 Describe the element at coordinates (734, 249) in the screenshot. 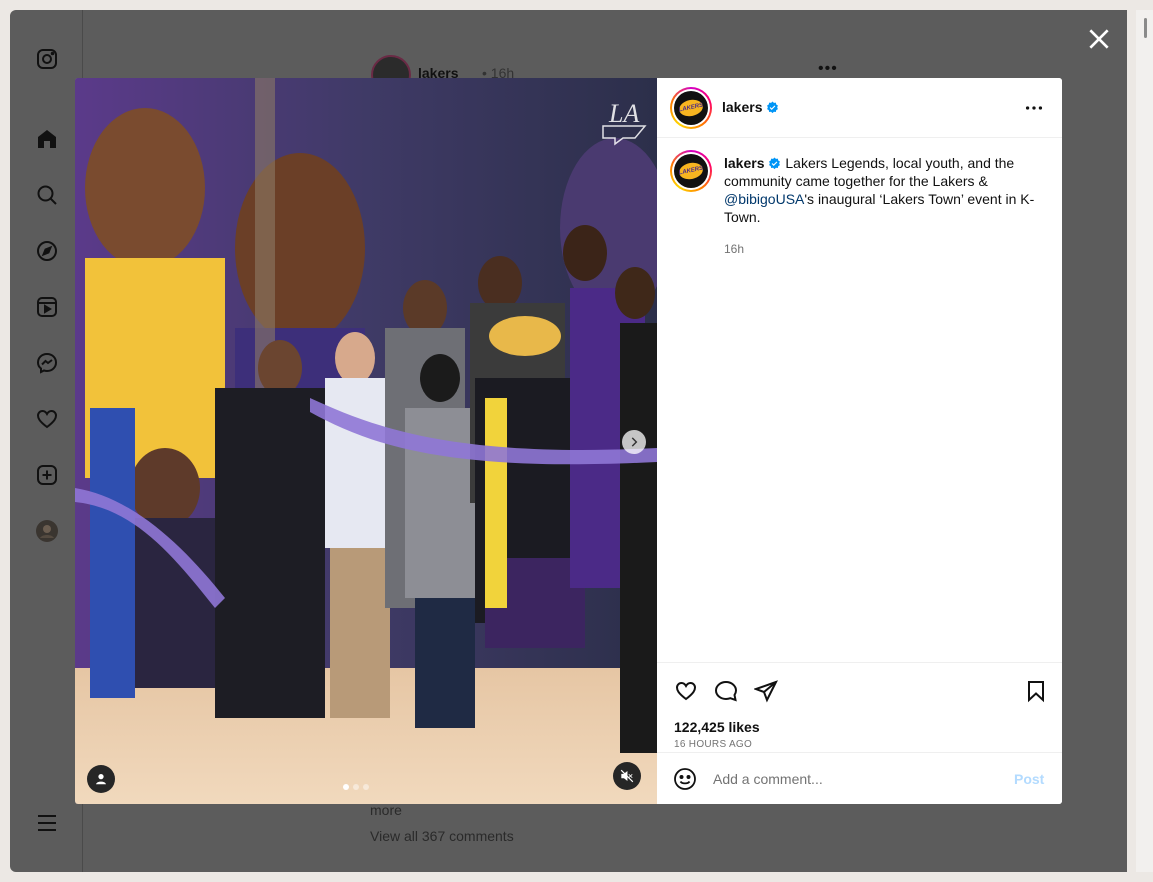

I see `caption-timestamp: 16h` at that location.